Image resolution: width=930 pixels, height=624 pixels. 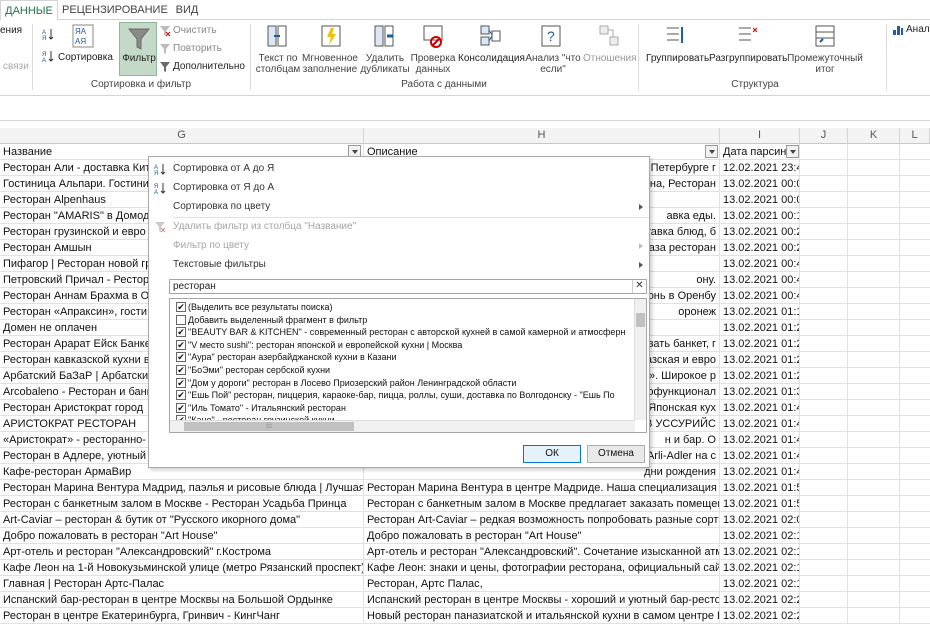 I want to click on connections-fragment: ения, so click(x=11, y=31).